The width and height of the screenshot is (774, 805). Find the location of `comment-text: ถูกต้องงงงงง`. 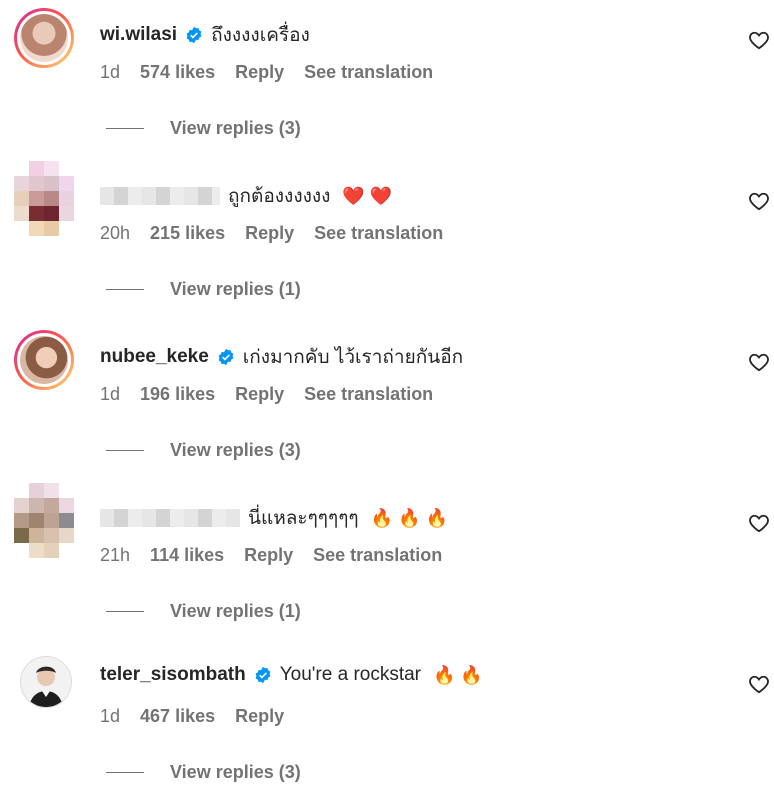

comment-text: ถูกต้องงงงงง is located at coordinates (279, 196).